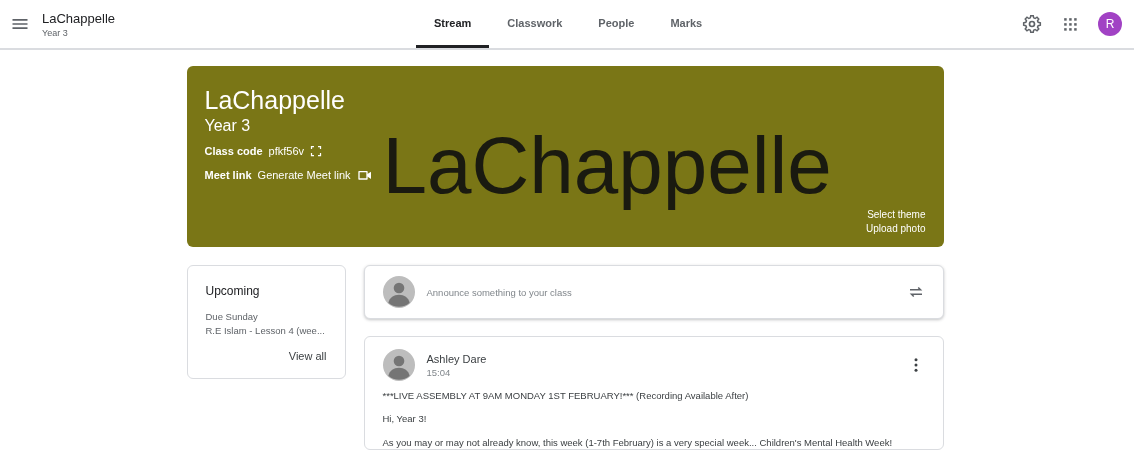 Image resolution: width=1134 pixels, height=457 pixels. What do you see at coordinates (1032, 24) in the screenshot?
I see `settings-icon` at bounding box center [1032, 24].